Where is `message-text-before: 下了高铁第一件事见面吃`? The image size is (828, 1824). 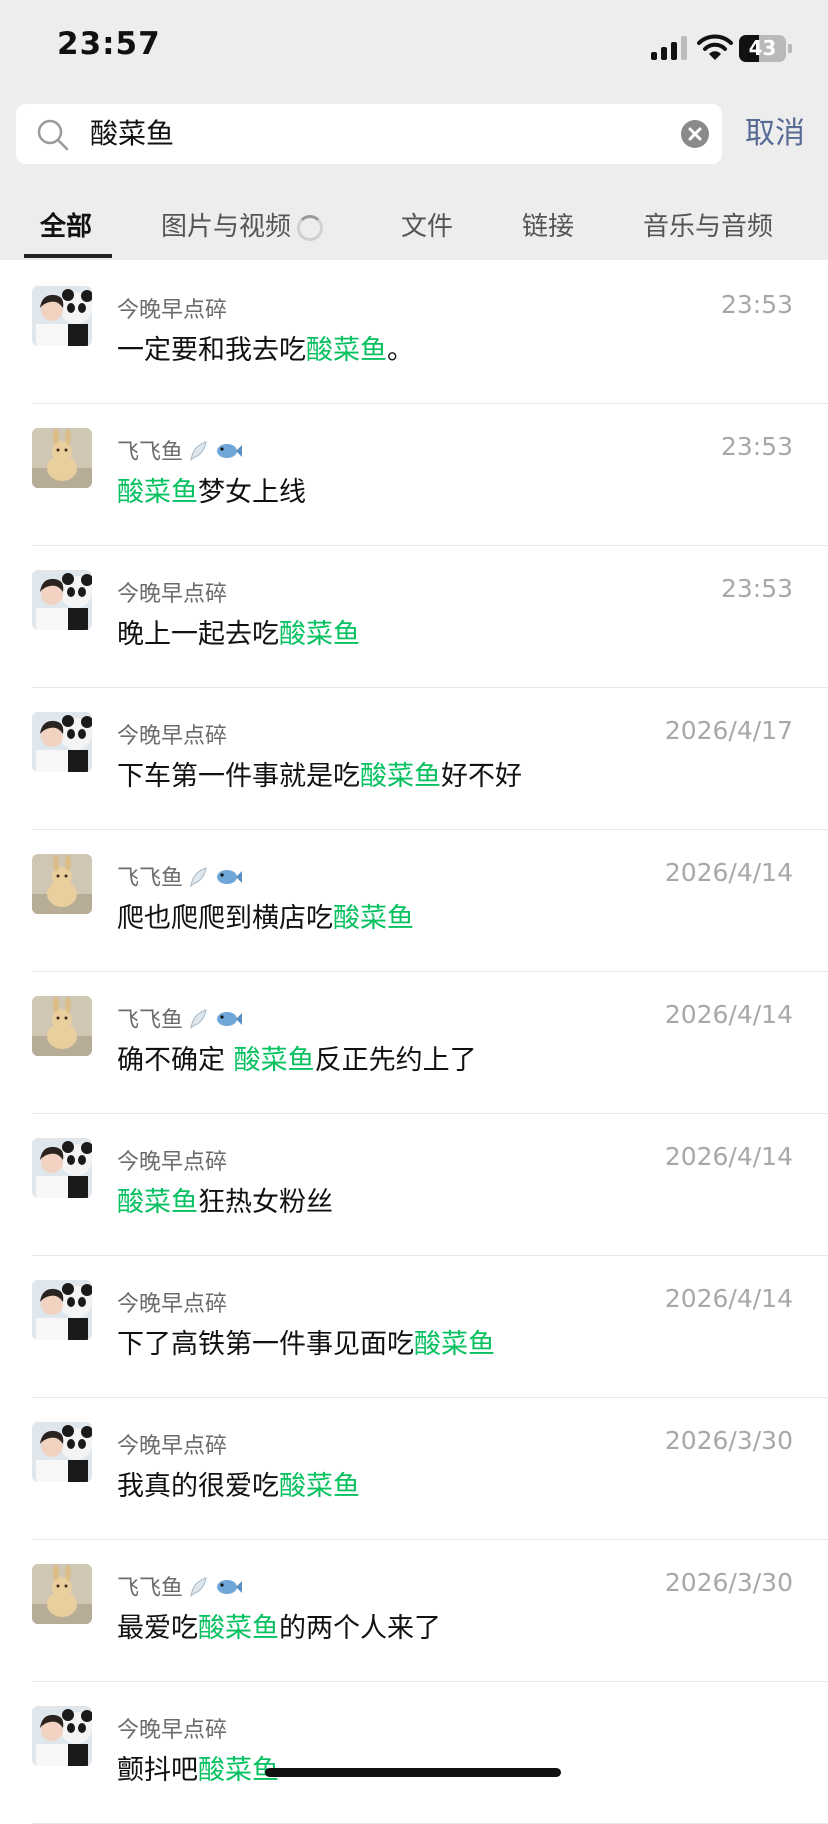
message-text-before: 下了高铁第一件事见面吃 is located at coordinates (265, 1344).